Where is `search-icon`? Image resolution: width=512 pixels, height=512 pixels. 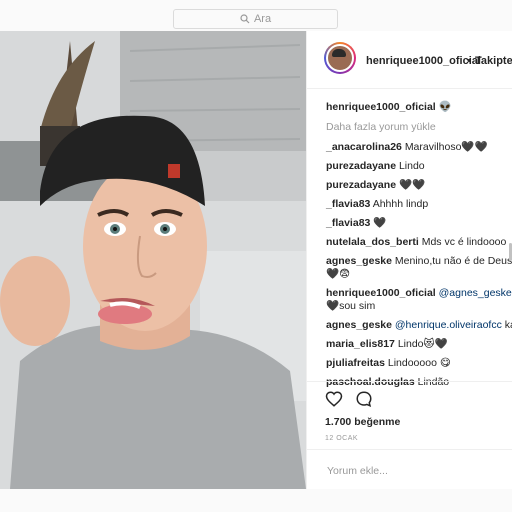
search-icon is located at coordinates (245, 19).